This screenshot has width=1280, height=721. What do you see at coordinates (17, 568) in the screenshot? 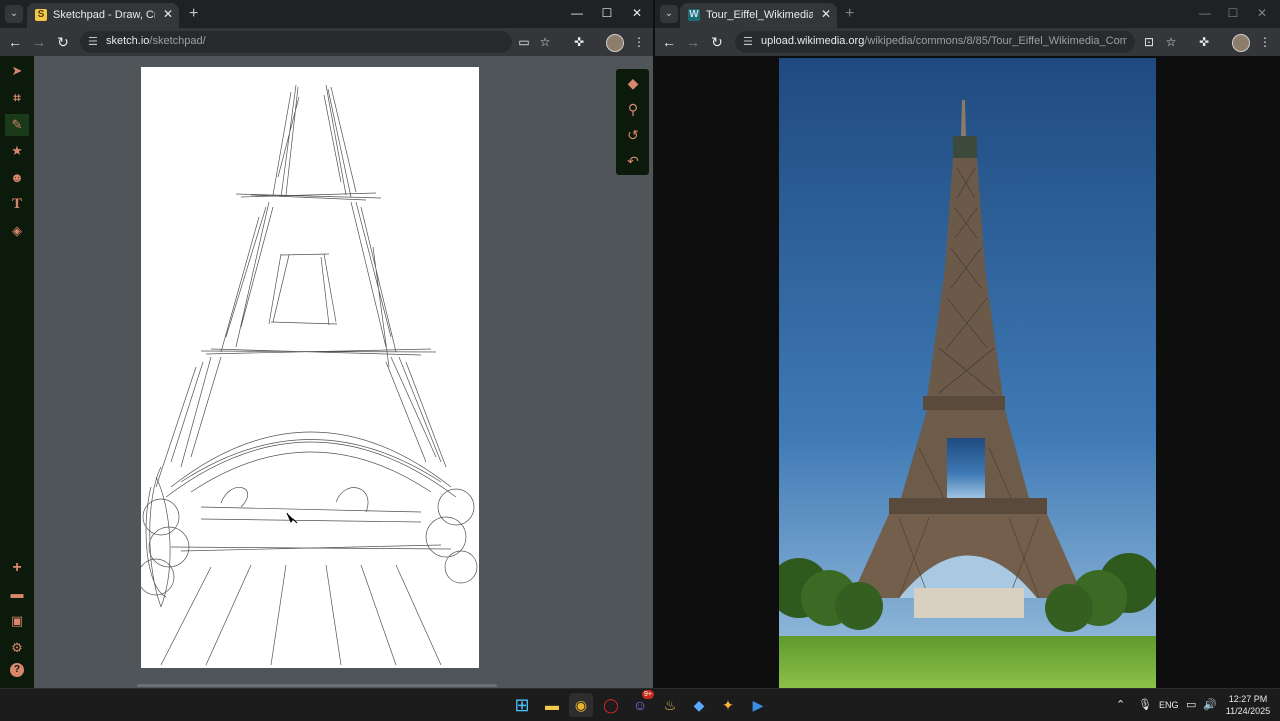
I see `add-icon: +` at bounding box center [17, 568].